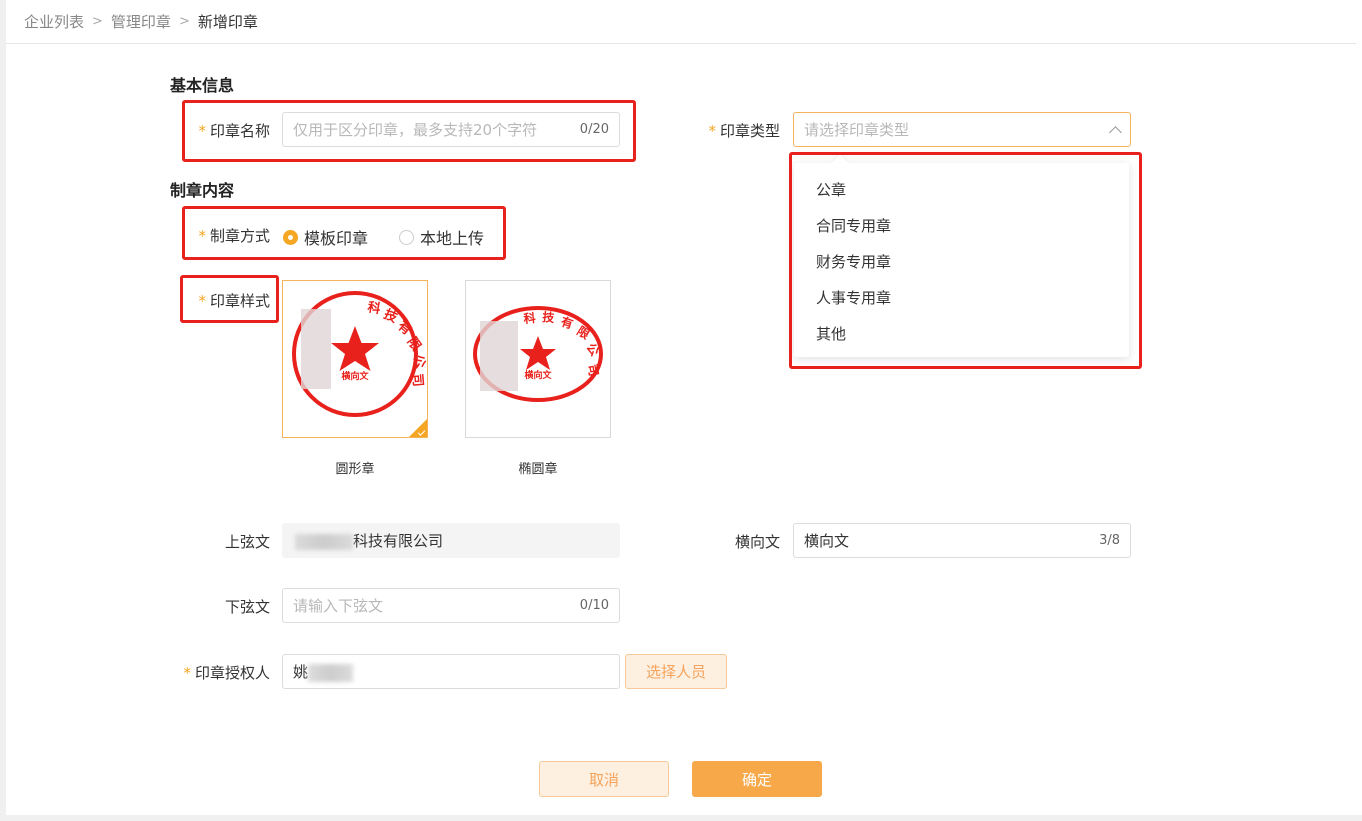 Image resolution: width=1362 pixels, height=821 pixels. Describe the element at coordinates (247, 542) in the screenshot. I see `upper-text-label: 上弦文` at that location.